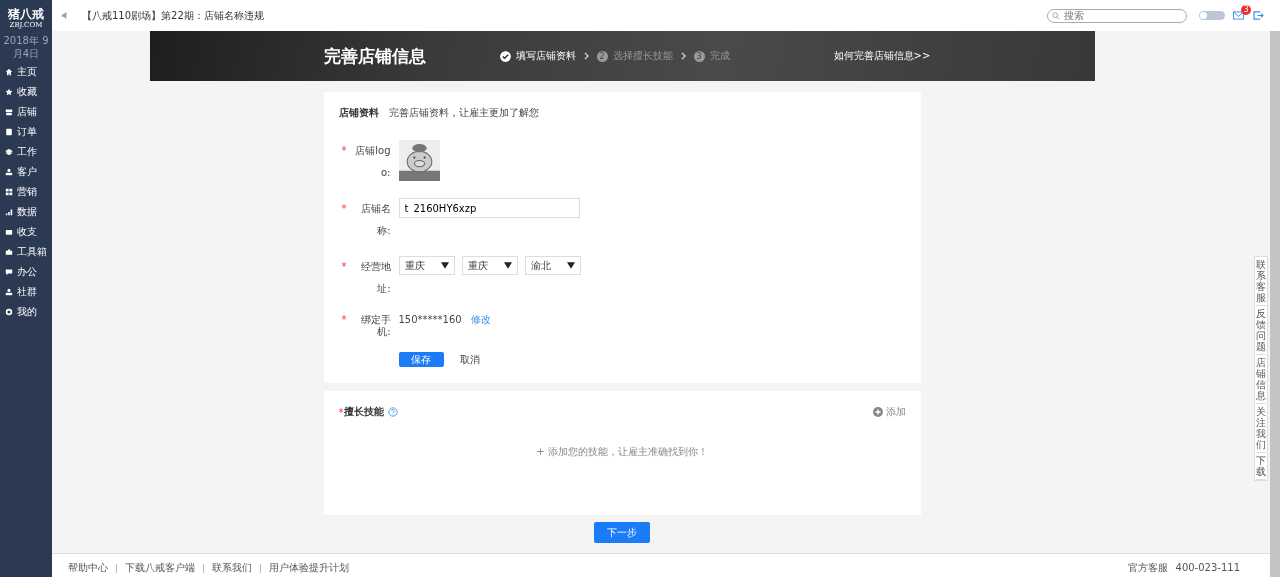 The image size is (1280, 577). What do you see at coordinates (9, 192) in the screenshot?
I see `grid-icon` at bounding box center [9, 192].